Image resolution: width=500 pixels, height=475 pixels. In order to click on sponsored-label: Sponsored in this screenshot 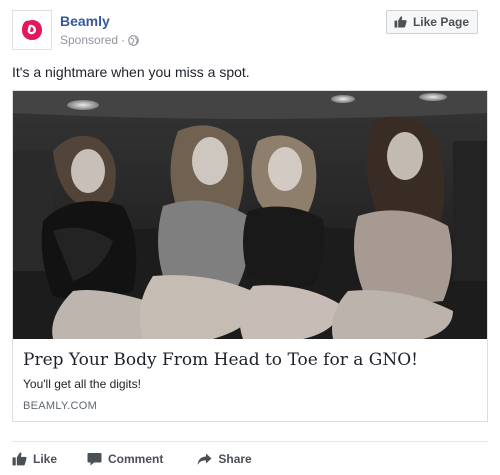, I will do `click(89, 40)`.